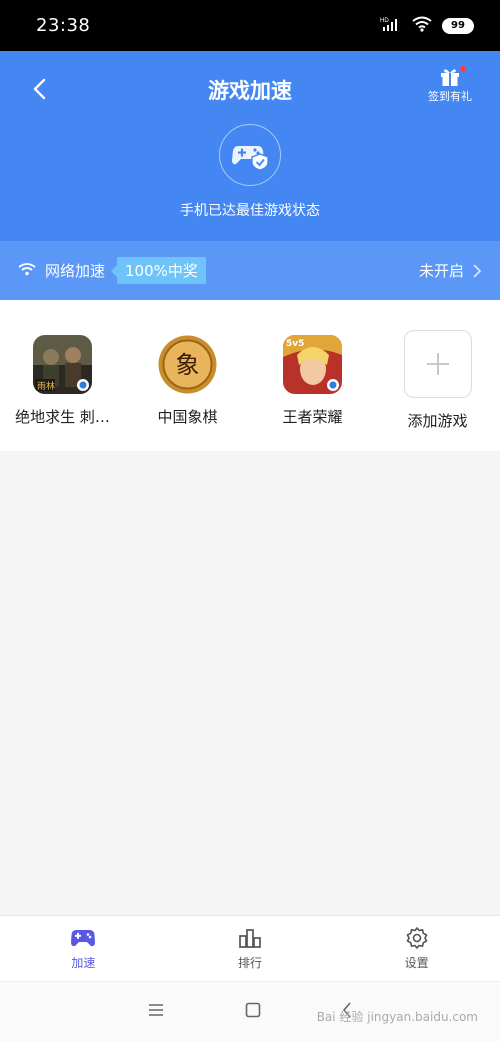 Image resolution: width=500 pixels, height=1041 pixels. I want to click on tab-ranking: 排行, so click(250, 948).